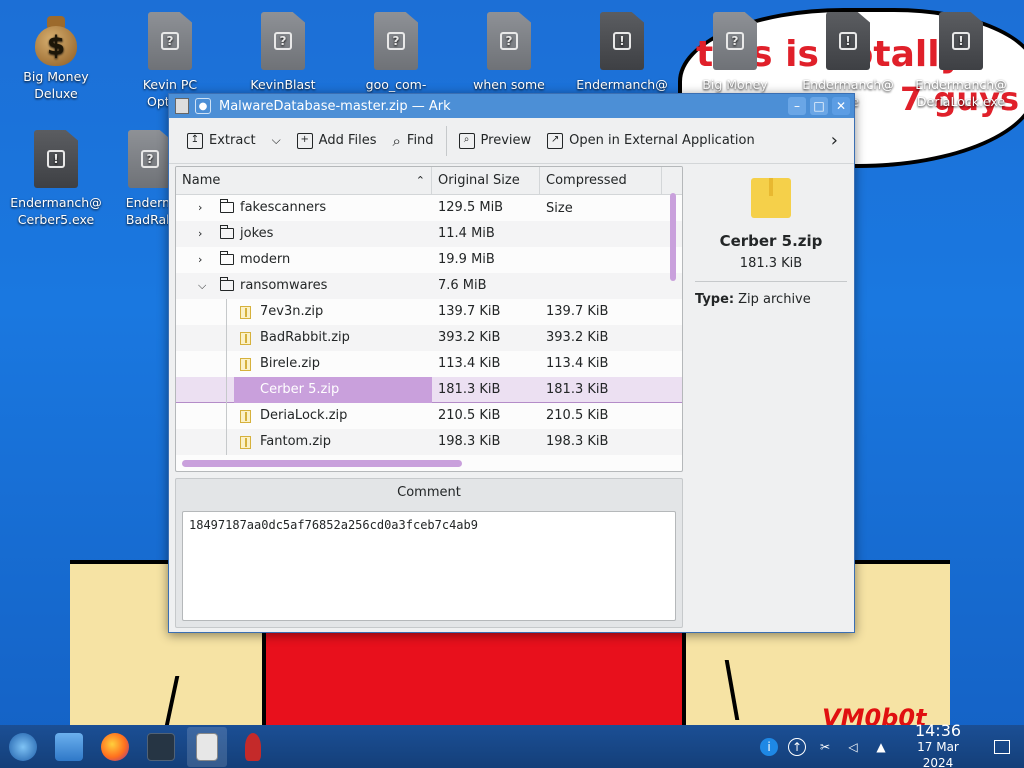  Describe the element at coordinates (69, 747) in the screenshot. I see `taskbar-file-manager` at that location.